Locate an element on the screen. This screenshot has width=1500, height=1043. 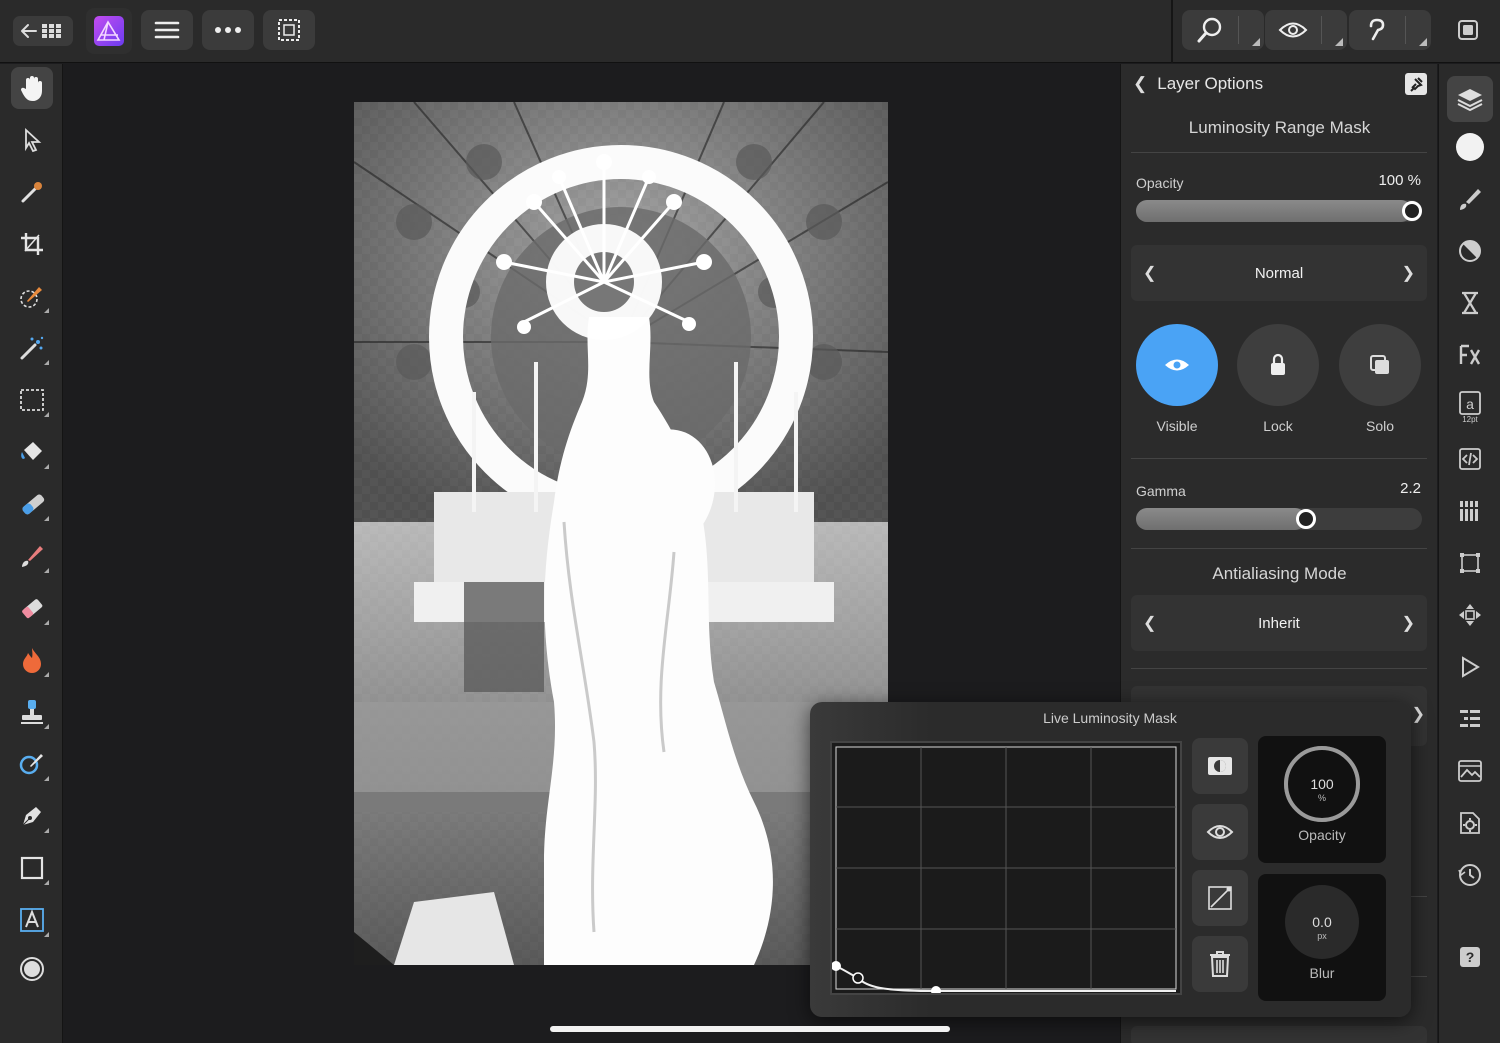
retouch-tool is located at coordinates (32, 764).